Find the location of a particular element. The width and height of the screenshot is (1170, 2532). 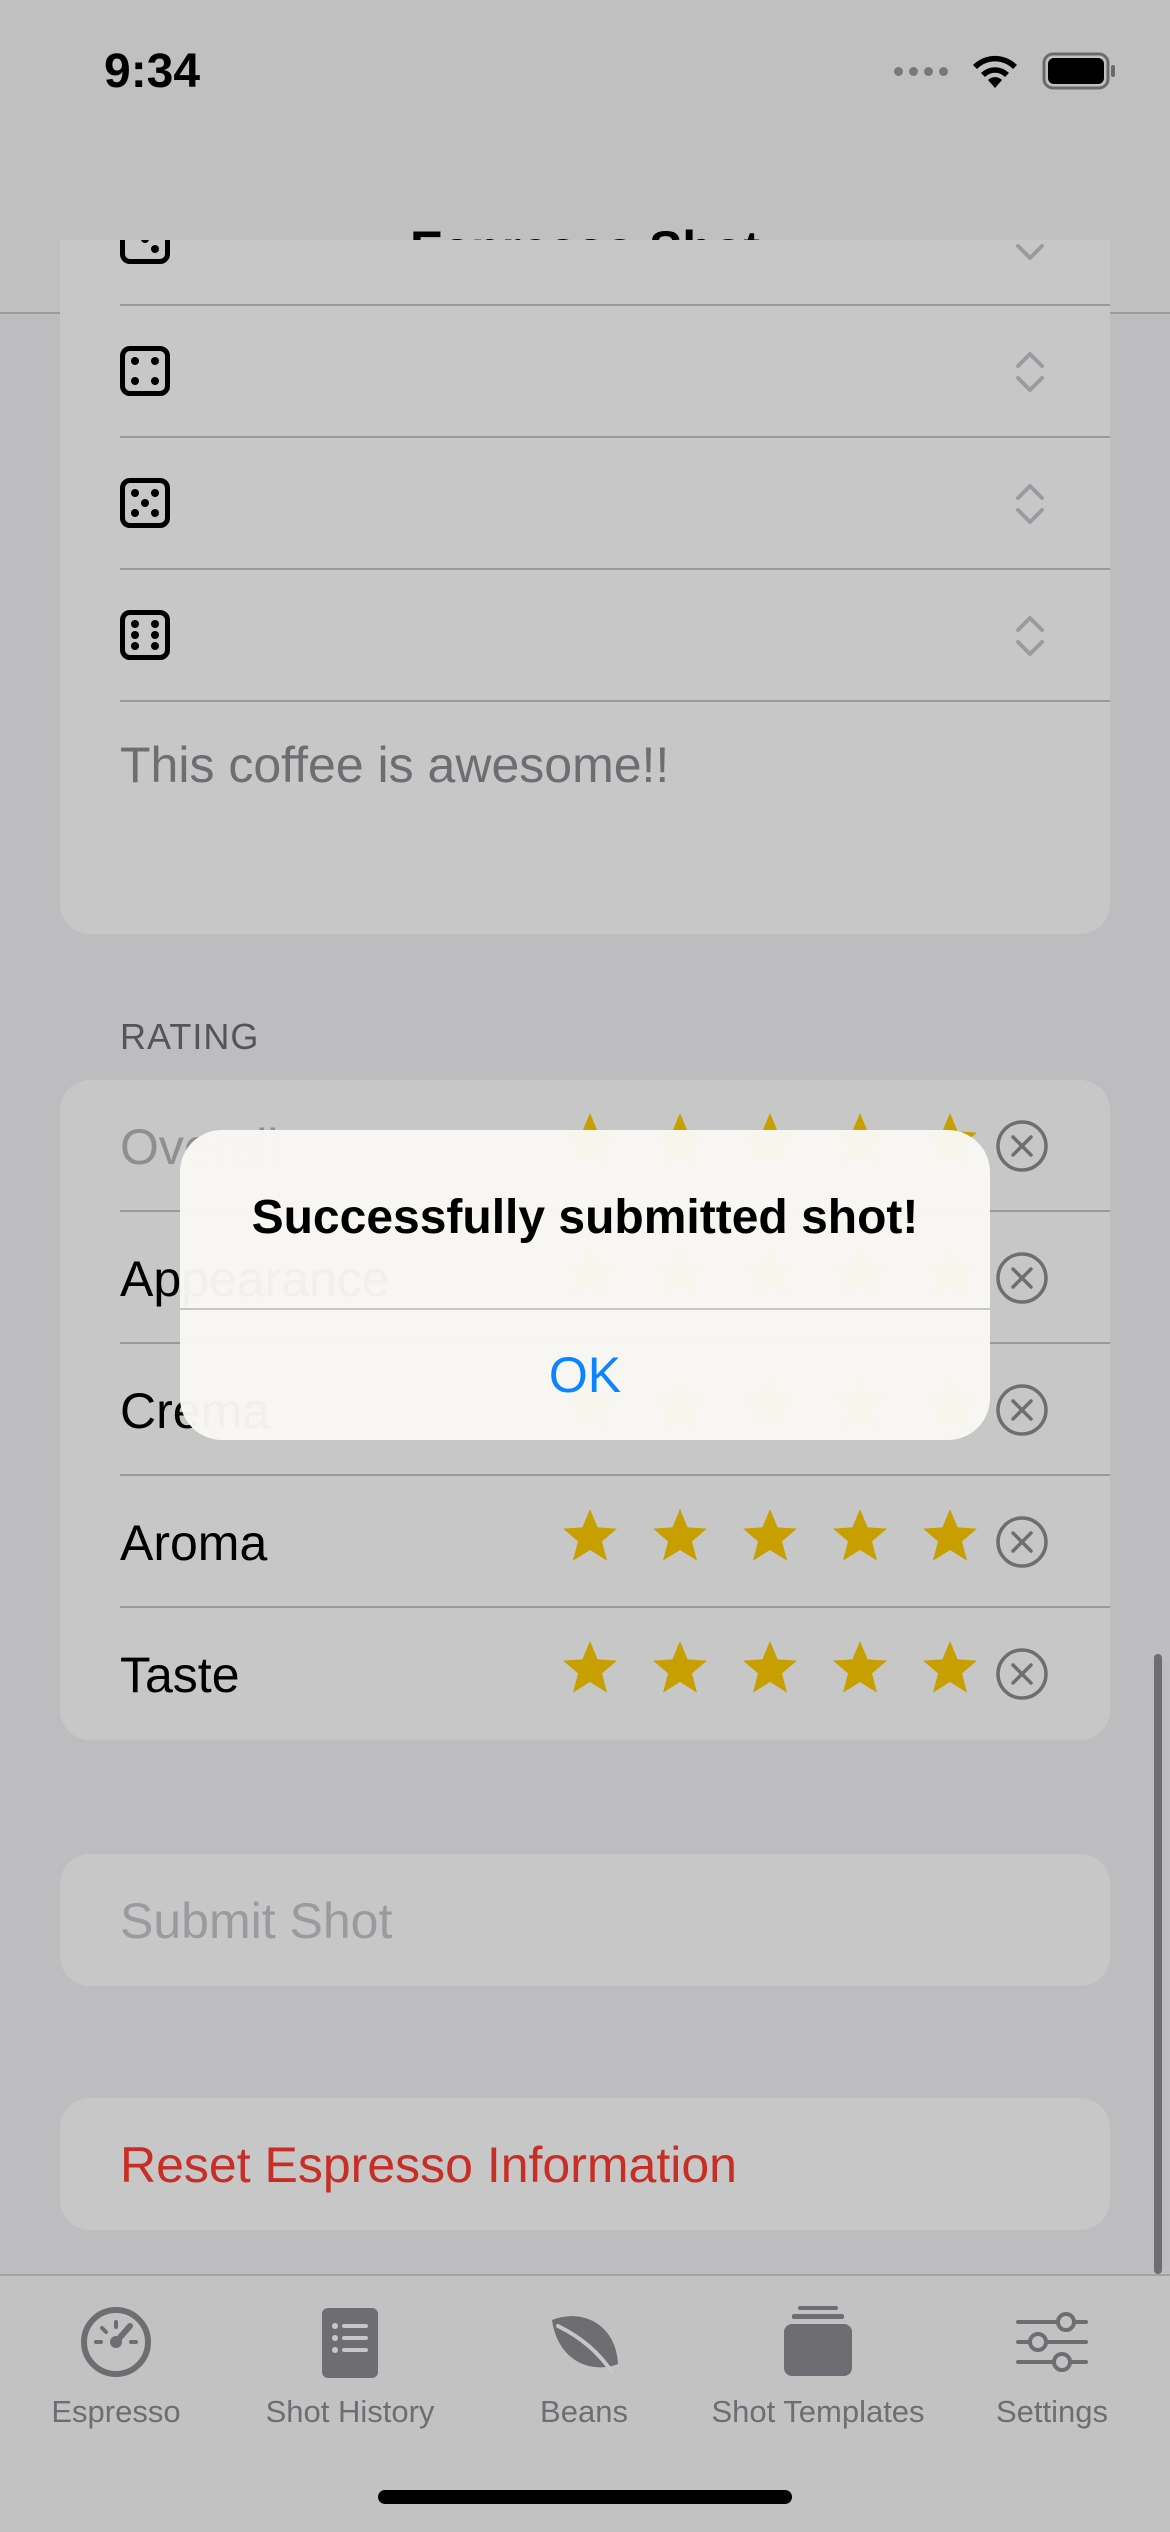

home-indicator is located at coordinates (585, 2497).